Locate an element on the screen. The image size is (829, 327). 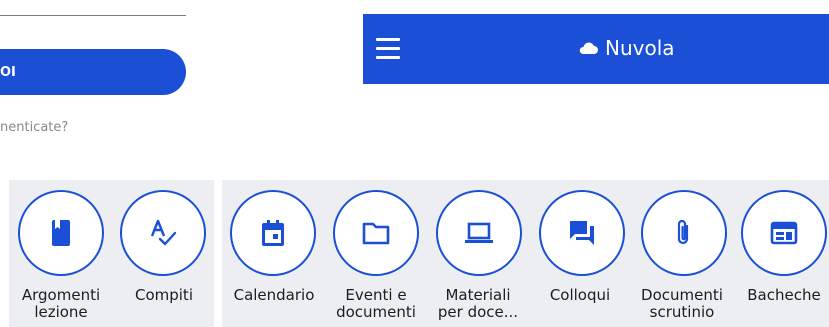
cloud-icon is located at coordinates (588, 48).